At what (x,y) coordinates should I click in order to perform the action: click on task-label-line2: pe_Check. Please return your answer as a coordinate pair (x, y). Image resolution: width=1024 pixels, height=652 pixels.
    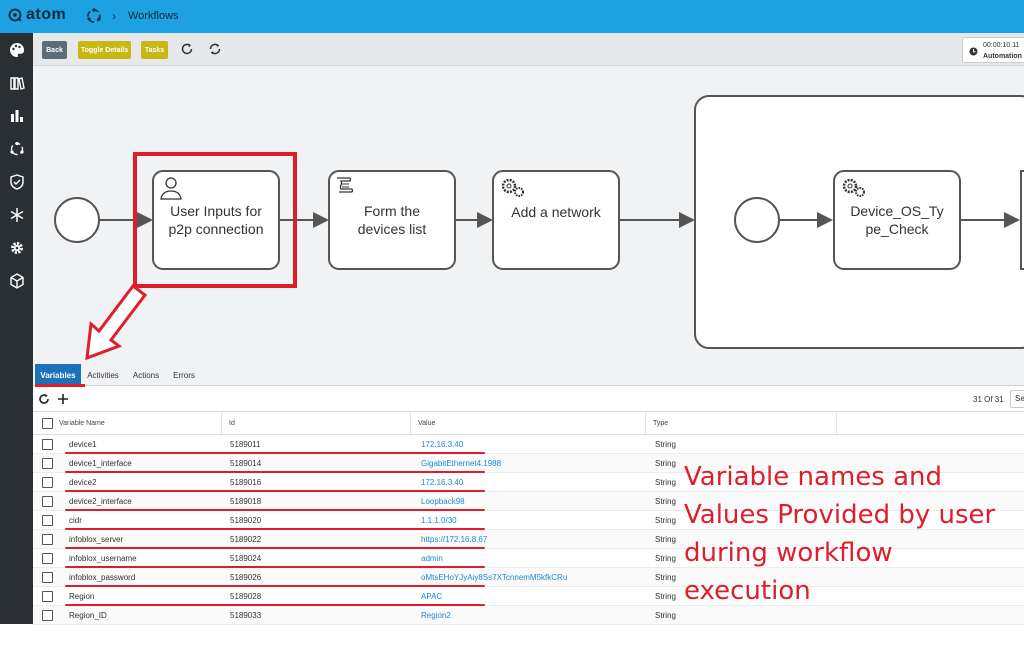
    Looking at the image, I should click on (897, 229).